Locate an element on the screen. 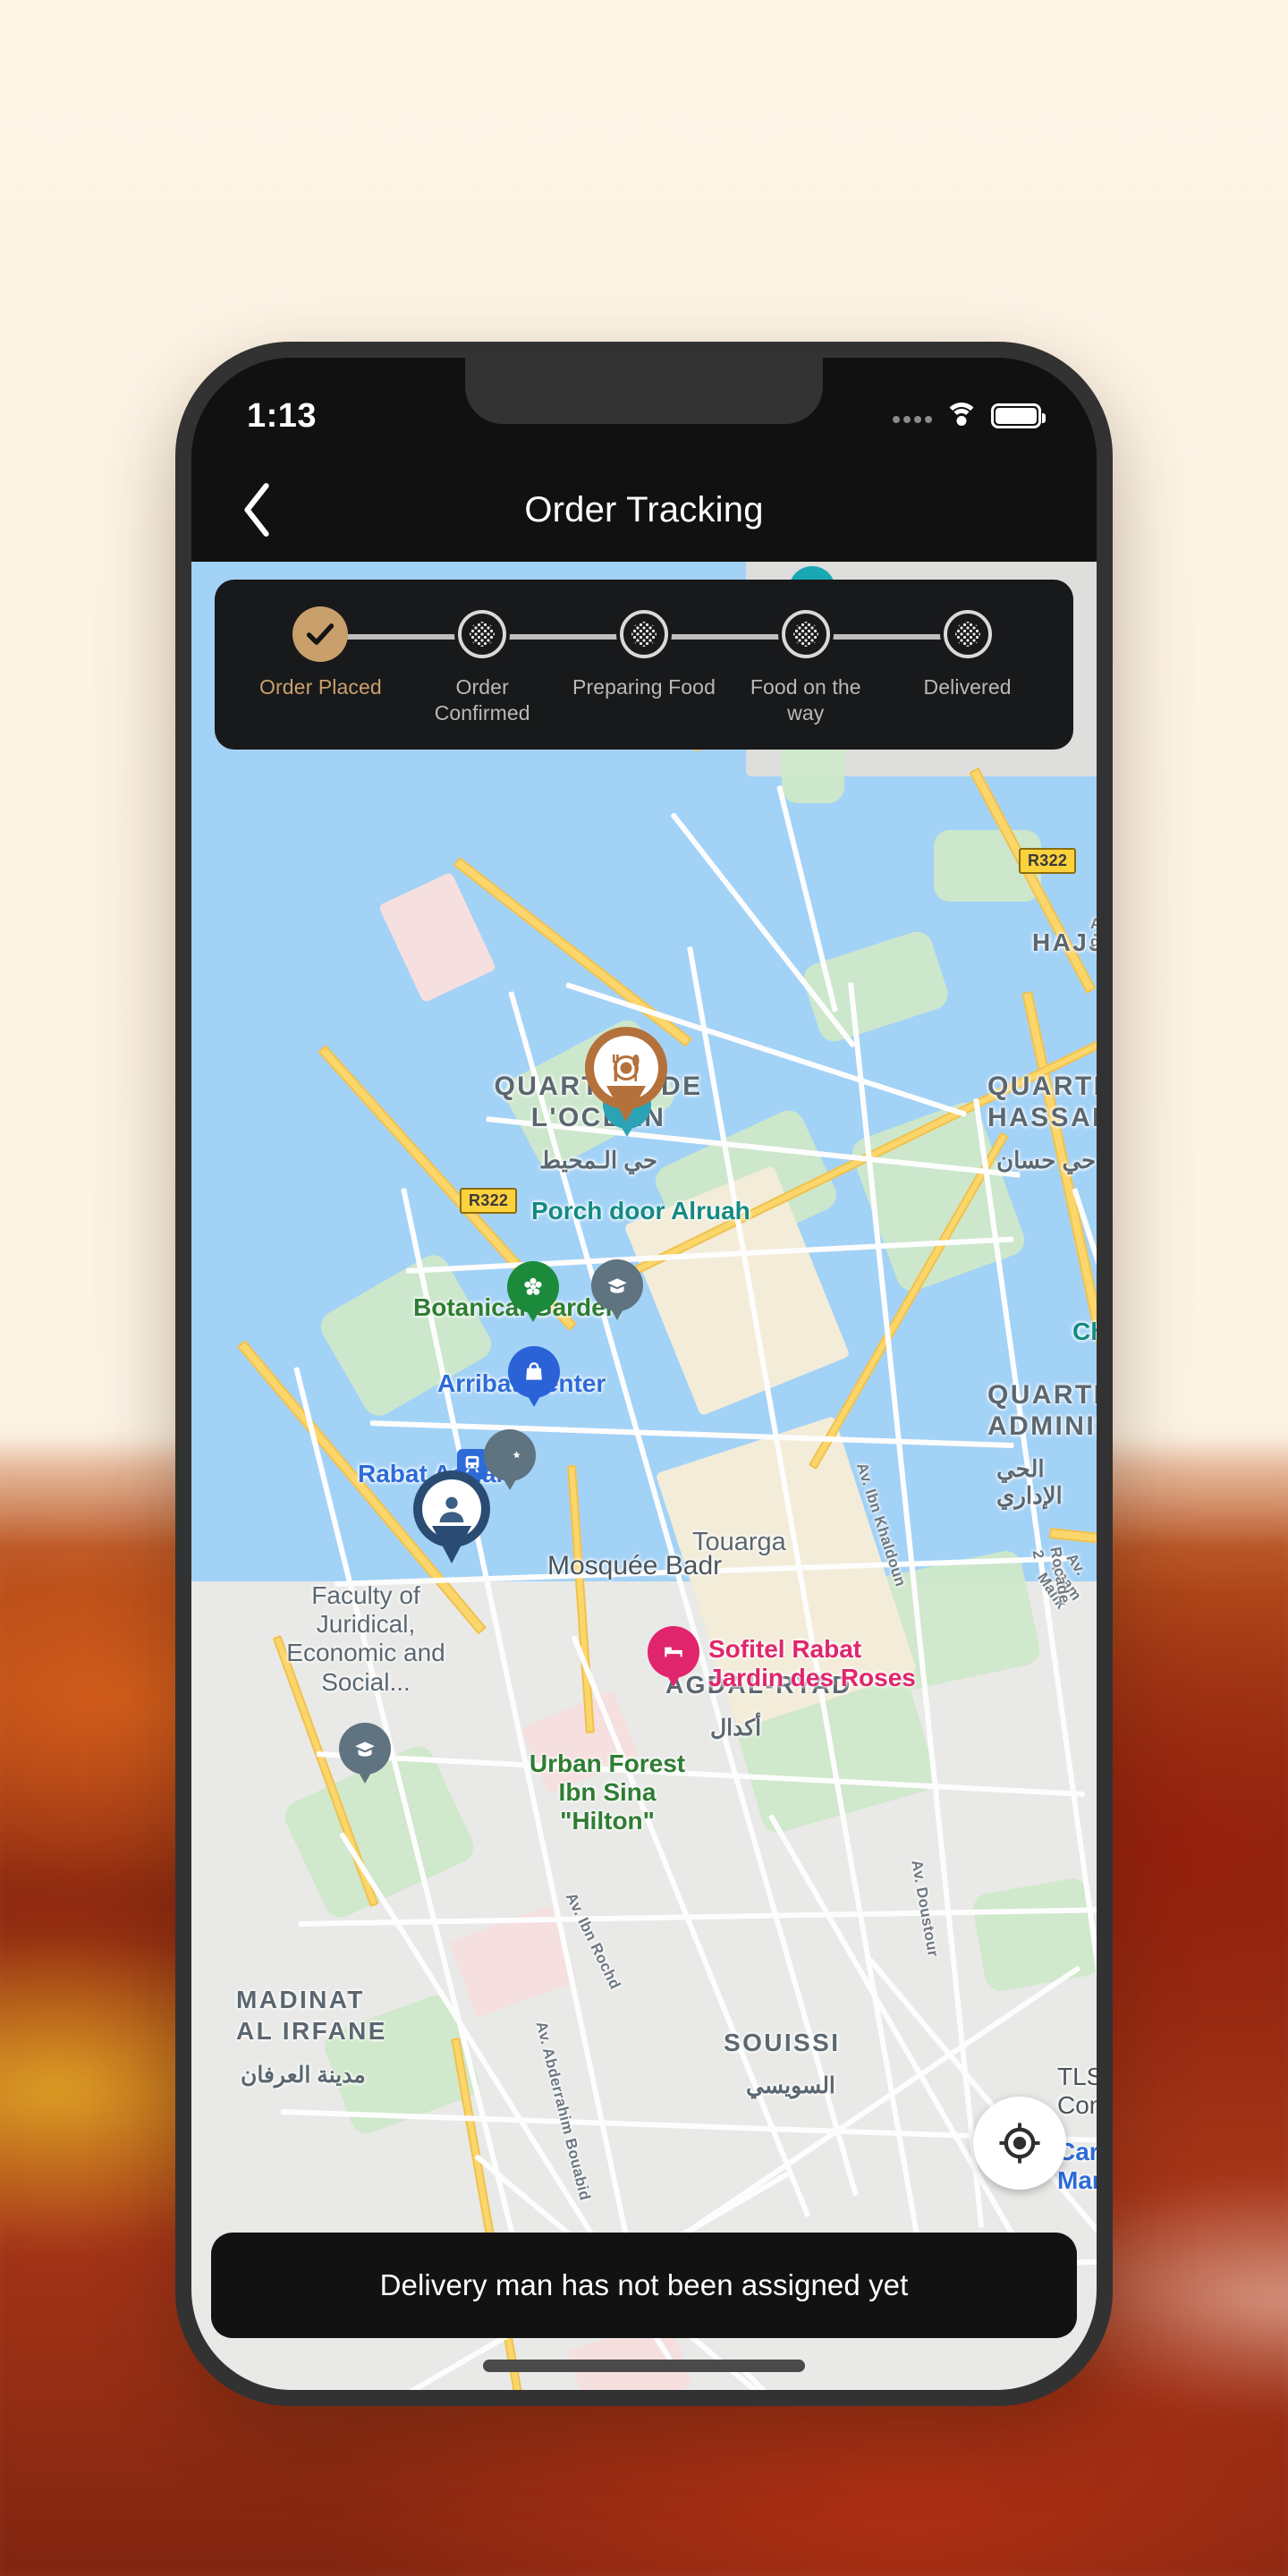 The image size is (1288, 2576). status-bar-indicators is located at coordinates (969, 415).